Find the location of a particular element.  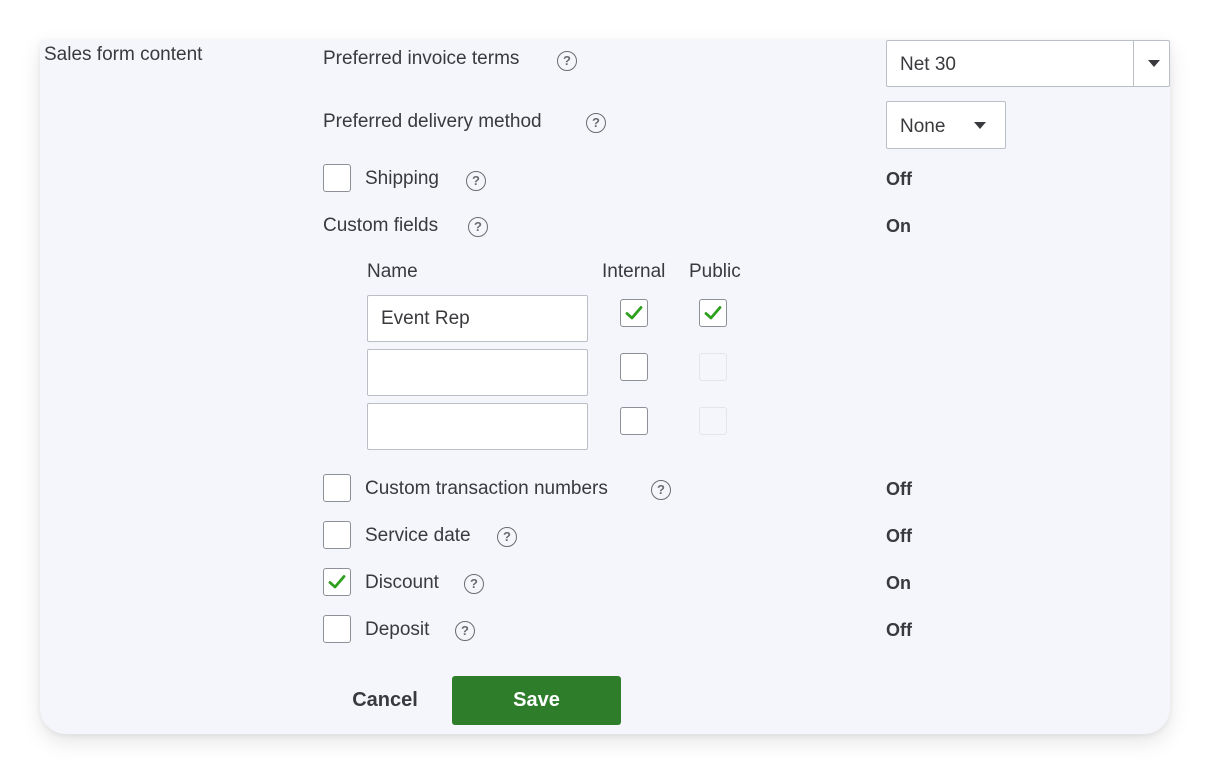

delivery-method-select: None is located at coordinates (946, 125).